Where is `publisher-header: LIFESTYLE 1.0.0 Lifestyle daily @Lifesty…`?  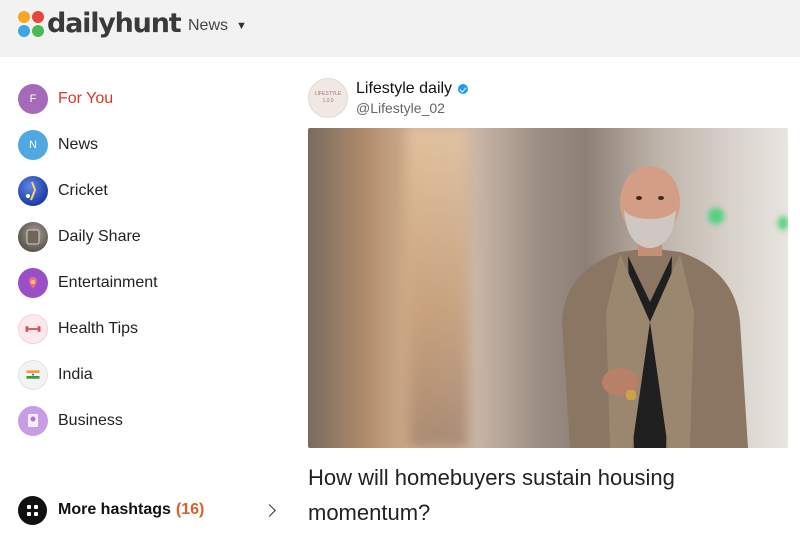
publisher-header: LIFESTYLE 1.0.0 Lifestyle daily @Lifesty… is located at coordinates (548, 98).